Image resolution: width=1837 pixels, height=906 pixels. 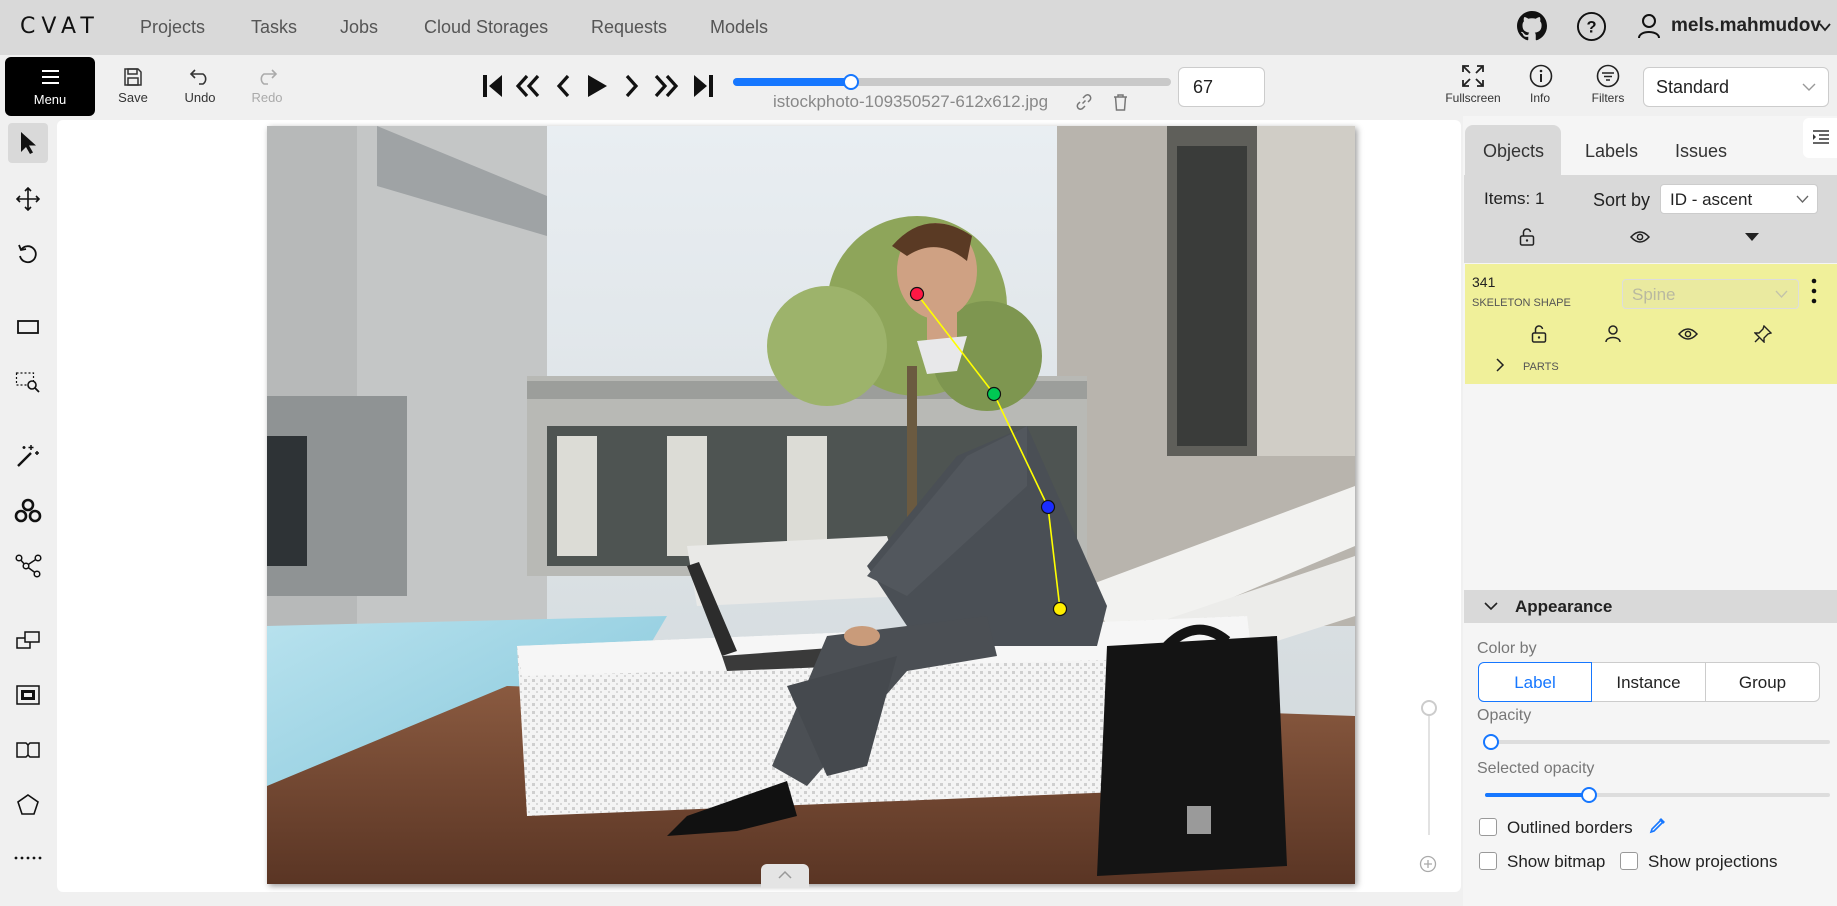 What do you see at coordinates (1657, 795) in the screenshot?
I see `selected-opacity-slider` at bounding box center [1657, 795].